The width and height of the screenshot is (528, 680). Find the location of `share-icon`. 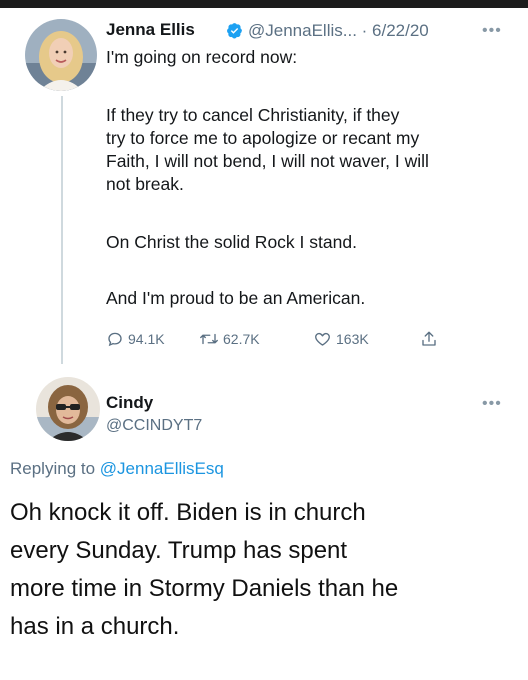

share-icon is located at coordinates (429, 338).